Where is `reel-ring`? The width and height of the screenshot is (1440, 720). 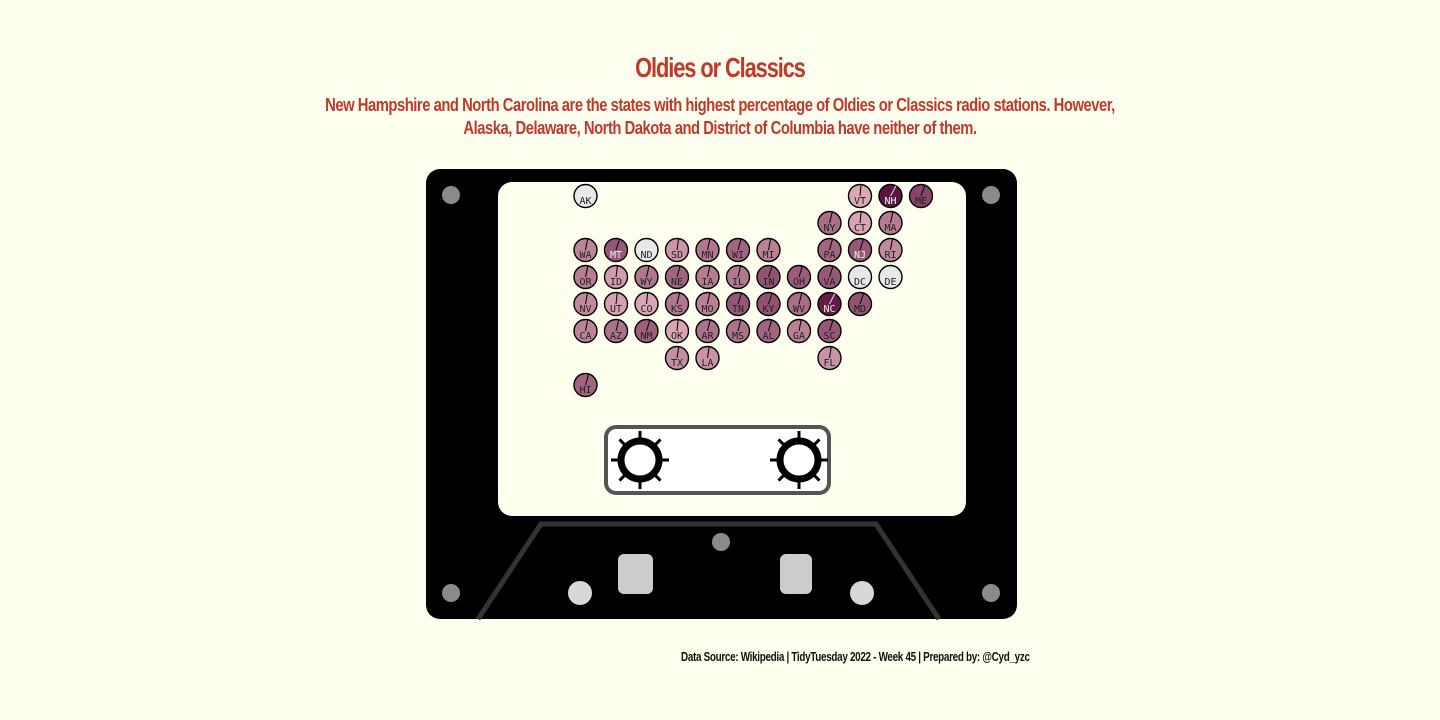
reel-ring is located at coordinates (799, 460).